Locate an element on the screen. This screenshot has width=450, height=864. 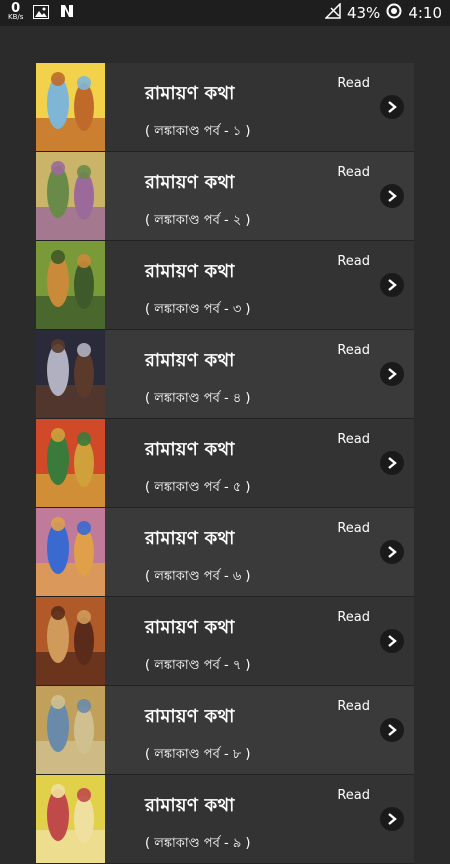
speed-unit: KB/s is located at coordinates (16, 17).